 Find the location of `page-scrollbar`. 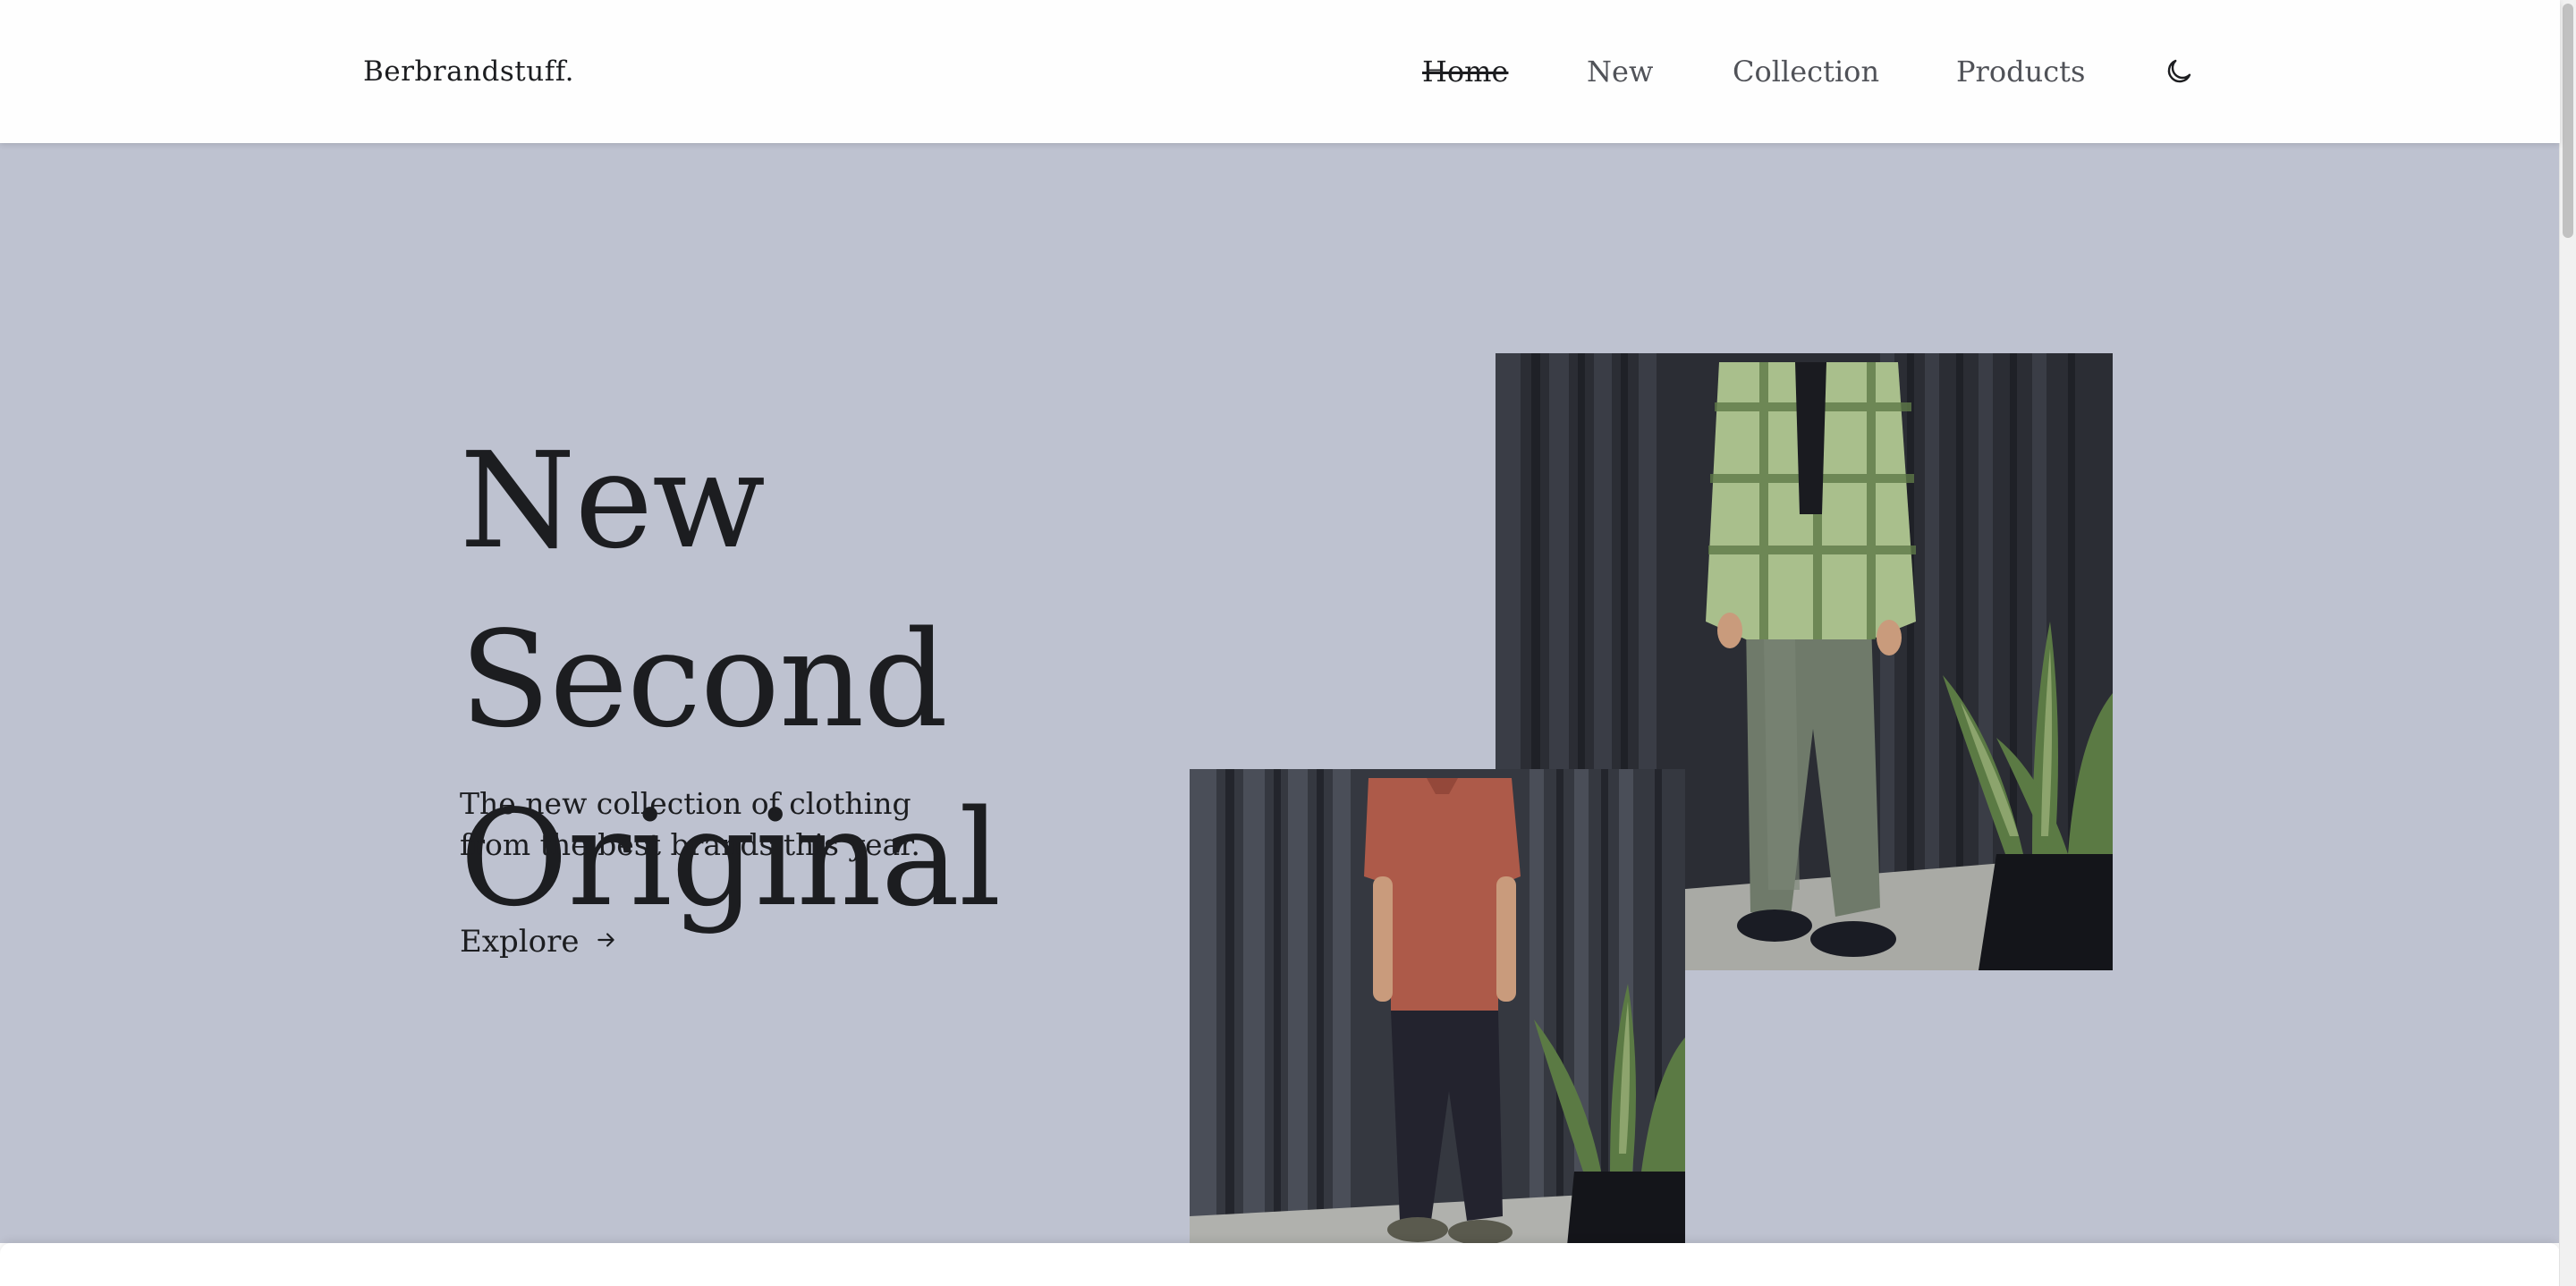

page-scrollbar is located at coordinates (2567, 643).